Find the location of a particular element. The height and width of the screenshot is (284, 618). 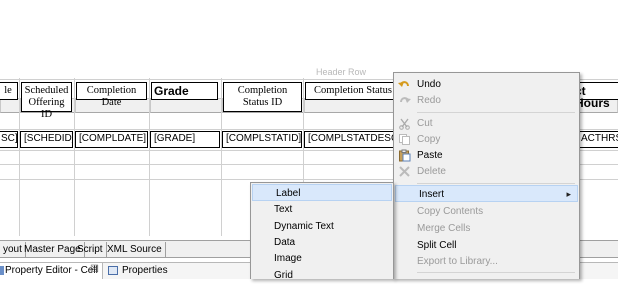

menu-item-insert: Insert ▸ is located at coordinates (486, 193).